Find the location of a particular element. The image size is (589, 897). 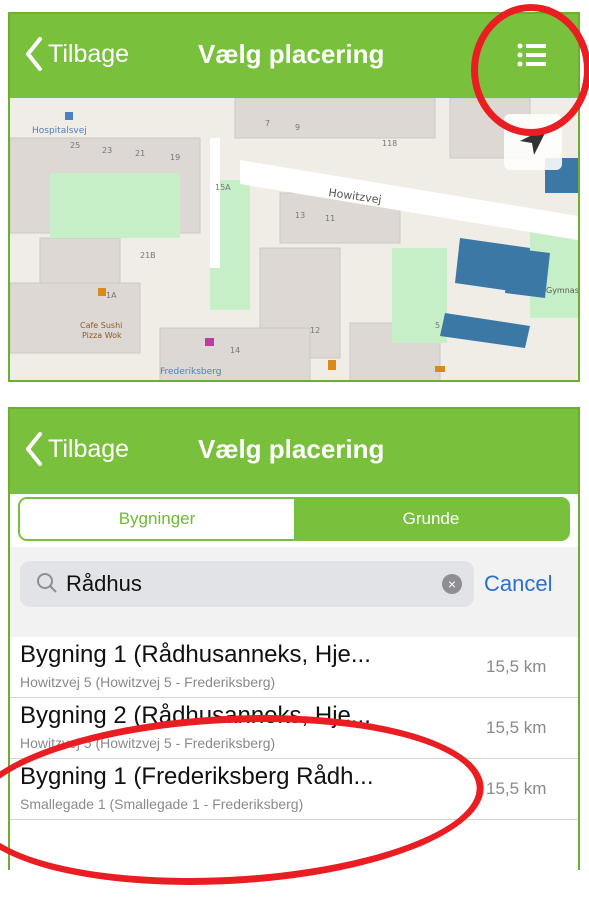

locate-button is located at coordinates (533, 142).